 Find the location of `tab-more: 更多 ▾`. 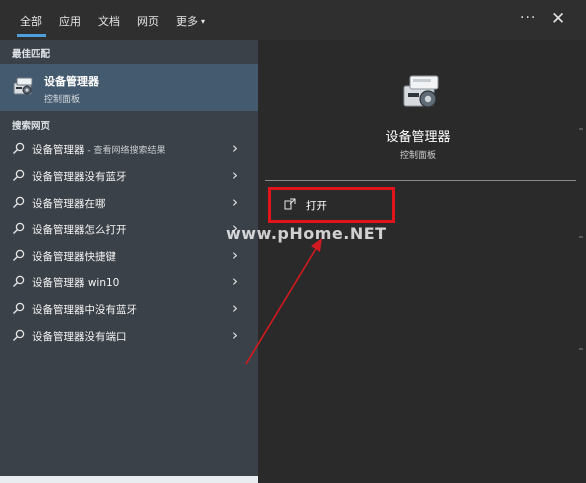

tab-more: 更多 ▾ is located at coordinates (190, 21).